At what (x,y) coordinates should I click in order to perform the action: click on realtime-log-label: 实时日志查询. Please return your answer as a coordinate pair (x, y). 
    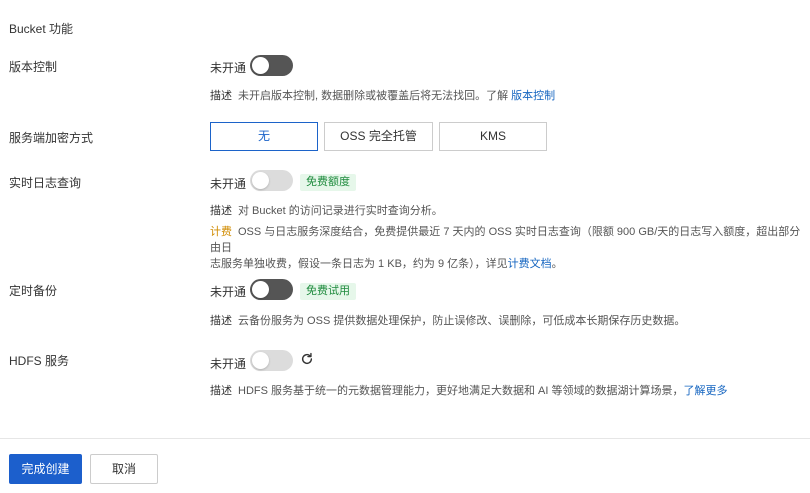
    Looking at the image, I should click on (45, 183).